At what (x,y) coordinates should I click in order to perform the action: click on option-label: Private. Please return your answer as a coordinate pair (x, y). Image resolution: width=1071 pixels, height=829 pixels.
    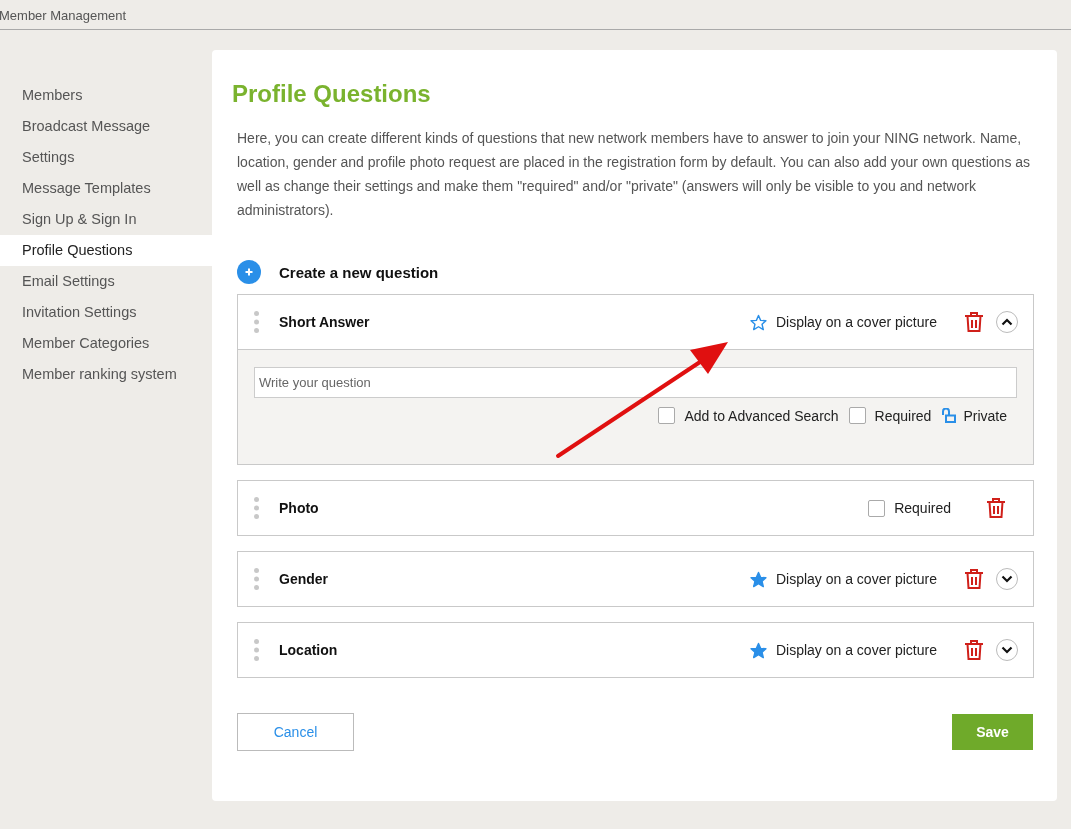
    Looking at the image, I should click on (985, 415).